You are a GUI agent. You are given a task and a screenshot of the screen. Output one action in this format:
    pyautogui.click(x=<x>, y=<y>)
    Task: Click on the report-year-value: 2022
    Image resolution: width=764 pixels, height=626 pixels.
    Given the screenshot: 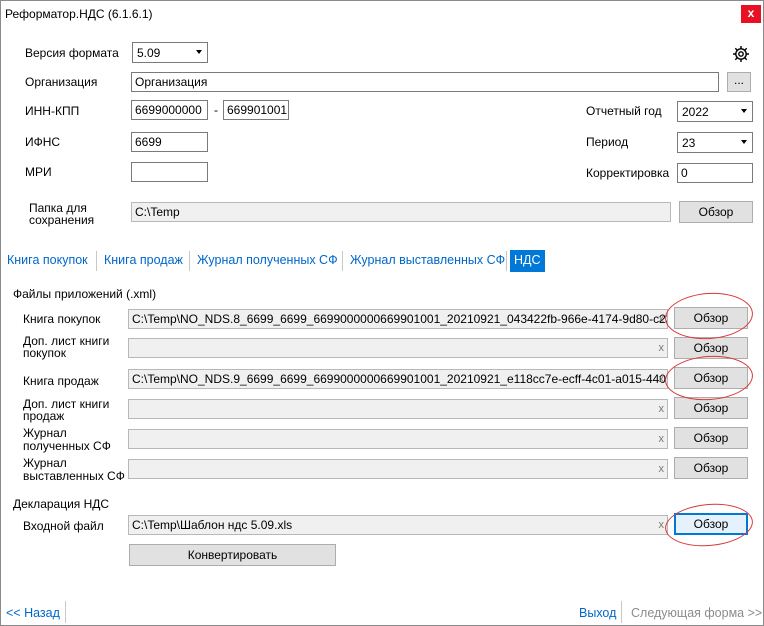 What is the action you would take?
    pyautogui.click(x=695, y=112)
    